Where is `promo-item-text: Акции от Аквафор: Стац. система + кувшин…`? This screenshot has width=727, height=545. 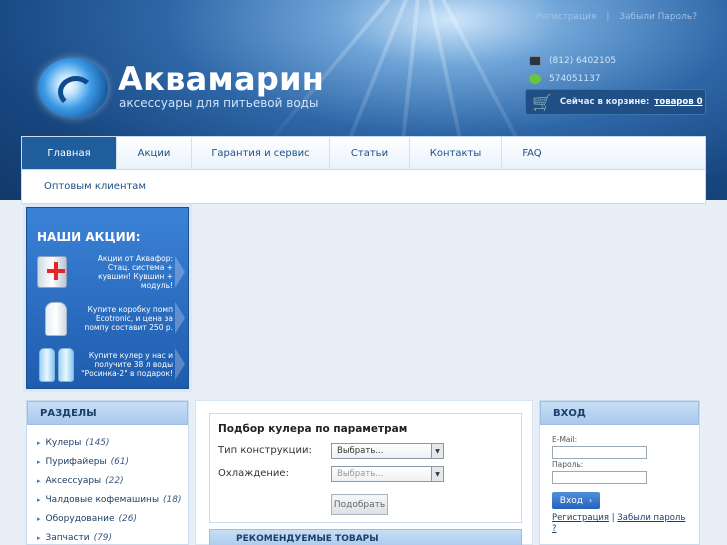 promo-item-text: Акции от Аквафор: Стац. система + кувшин… is located at coordinates (135, 272).